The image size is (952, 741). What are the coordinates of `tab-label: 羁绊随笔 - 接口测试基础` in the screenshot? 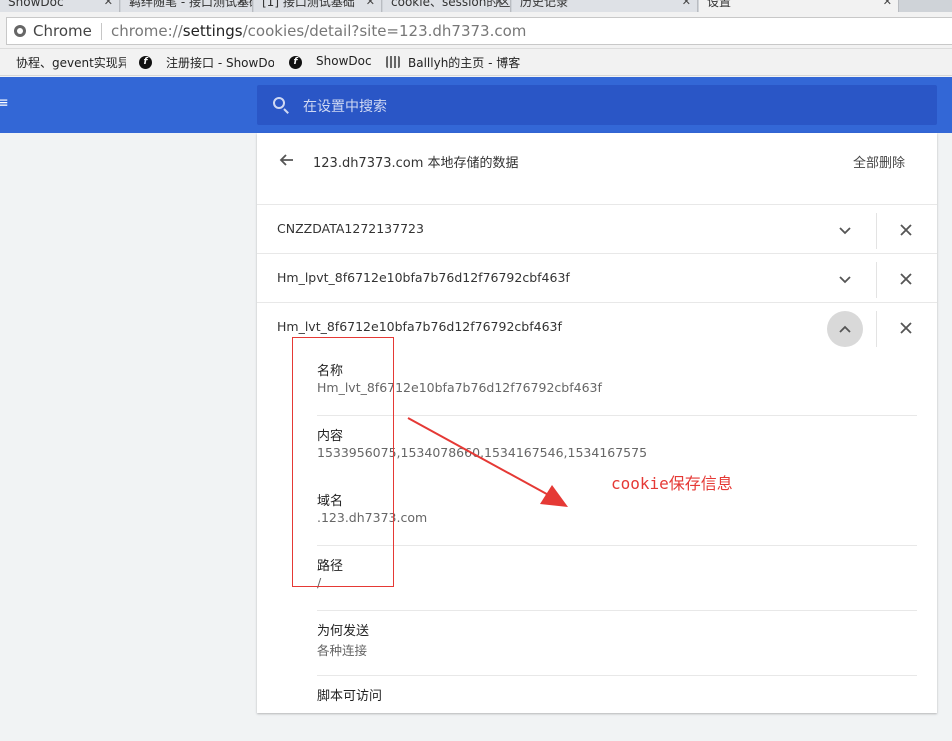 It's located at (191, 4).